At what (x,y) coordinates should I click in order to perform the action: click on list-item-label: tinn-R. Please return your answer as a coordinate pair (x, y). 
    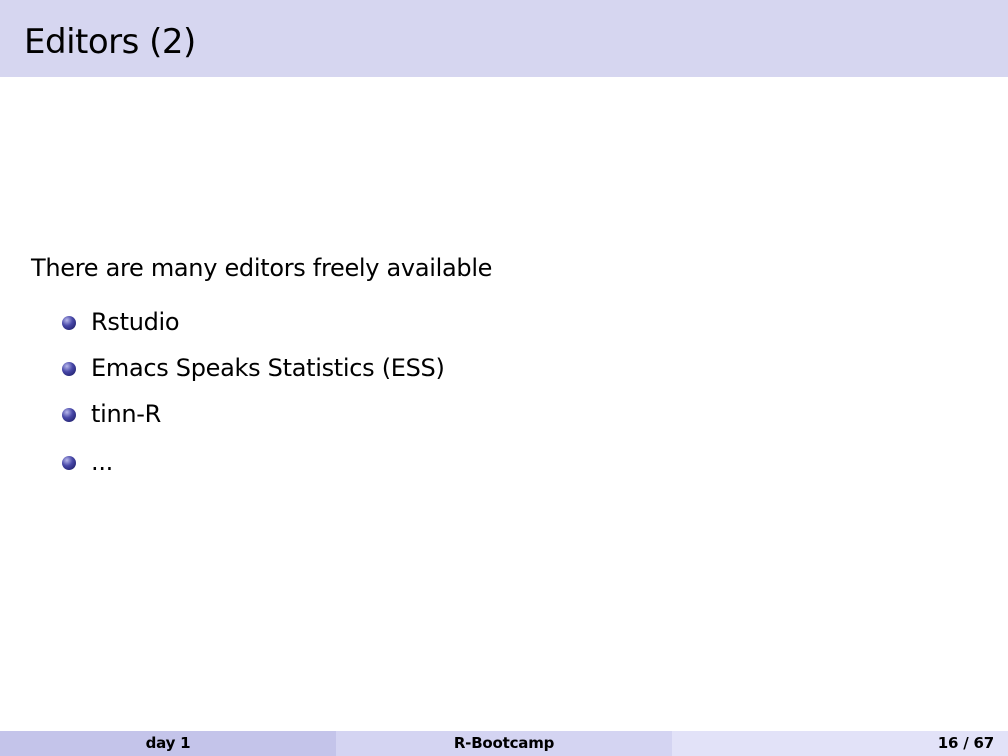
    Looking at the image, I should click on (126, 414).